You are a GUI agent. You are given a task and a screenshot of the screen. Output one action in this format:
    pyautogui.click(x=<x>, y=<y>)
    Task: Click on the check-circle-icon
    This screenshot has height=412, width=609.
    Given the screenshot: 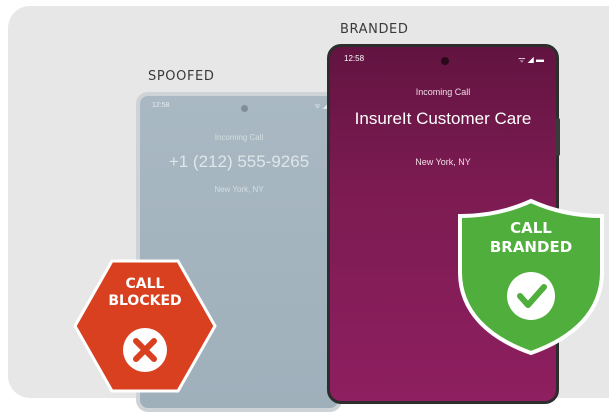 What is the action you would take?
    pyautogui.click(x=531, y=296)
    